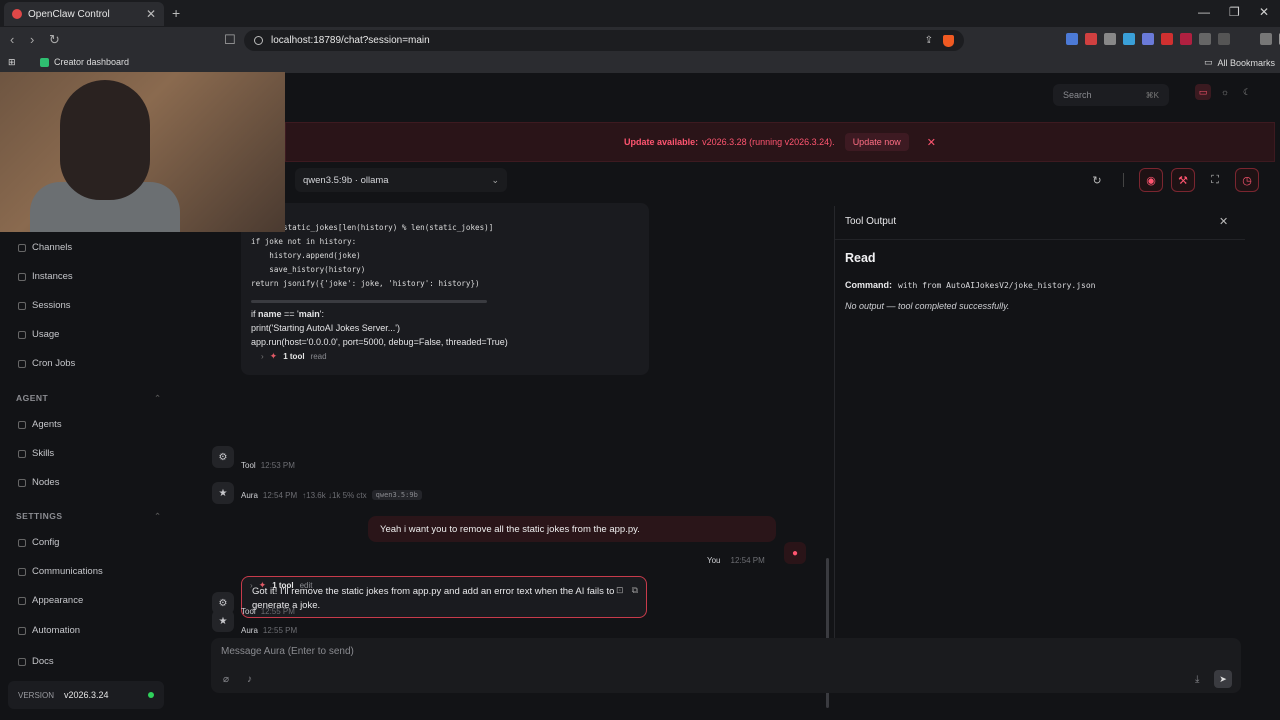 The height and width of the screenshot is (720, 1280). I want to click on reload-icon: ↻, so click(54, 40).